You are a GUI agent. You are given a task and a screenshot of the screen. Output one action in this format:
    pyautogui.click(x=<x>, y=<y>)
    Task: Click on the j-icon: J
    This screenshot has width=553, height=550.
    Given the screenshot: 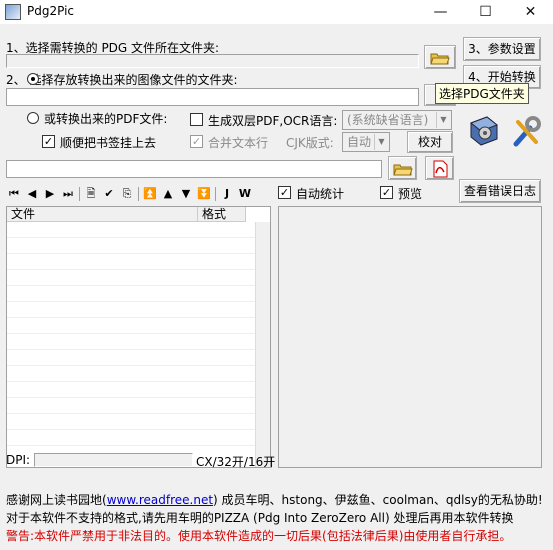 What is the action you would take?
    pyautogui.click(x=227, y=194)
    